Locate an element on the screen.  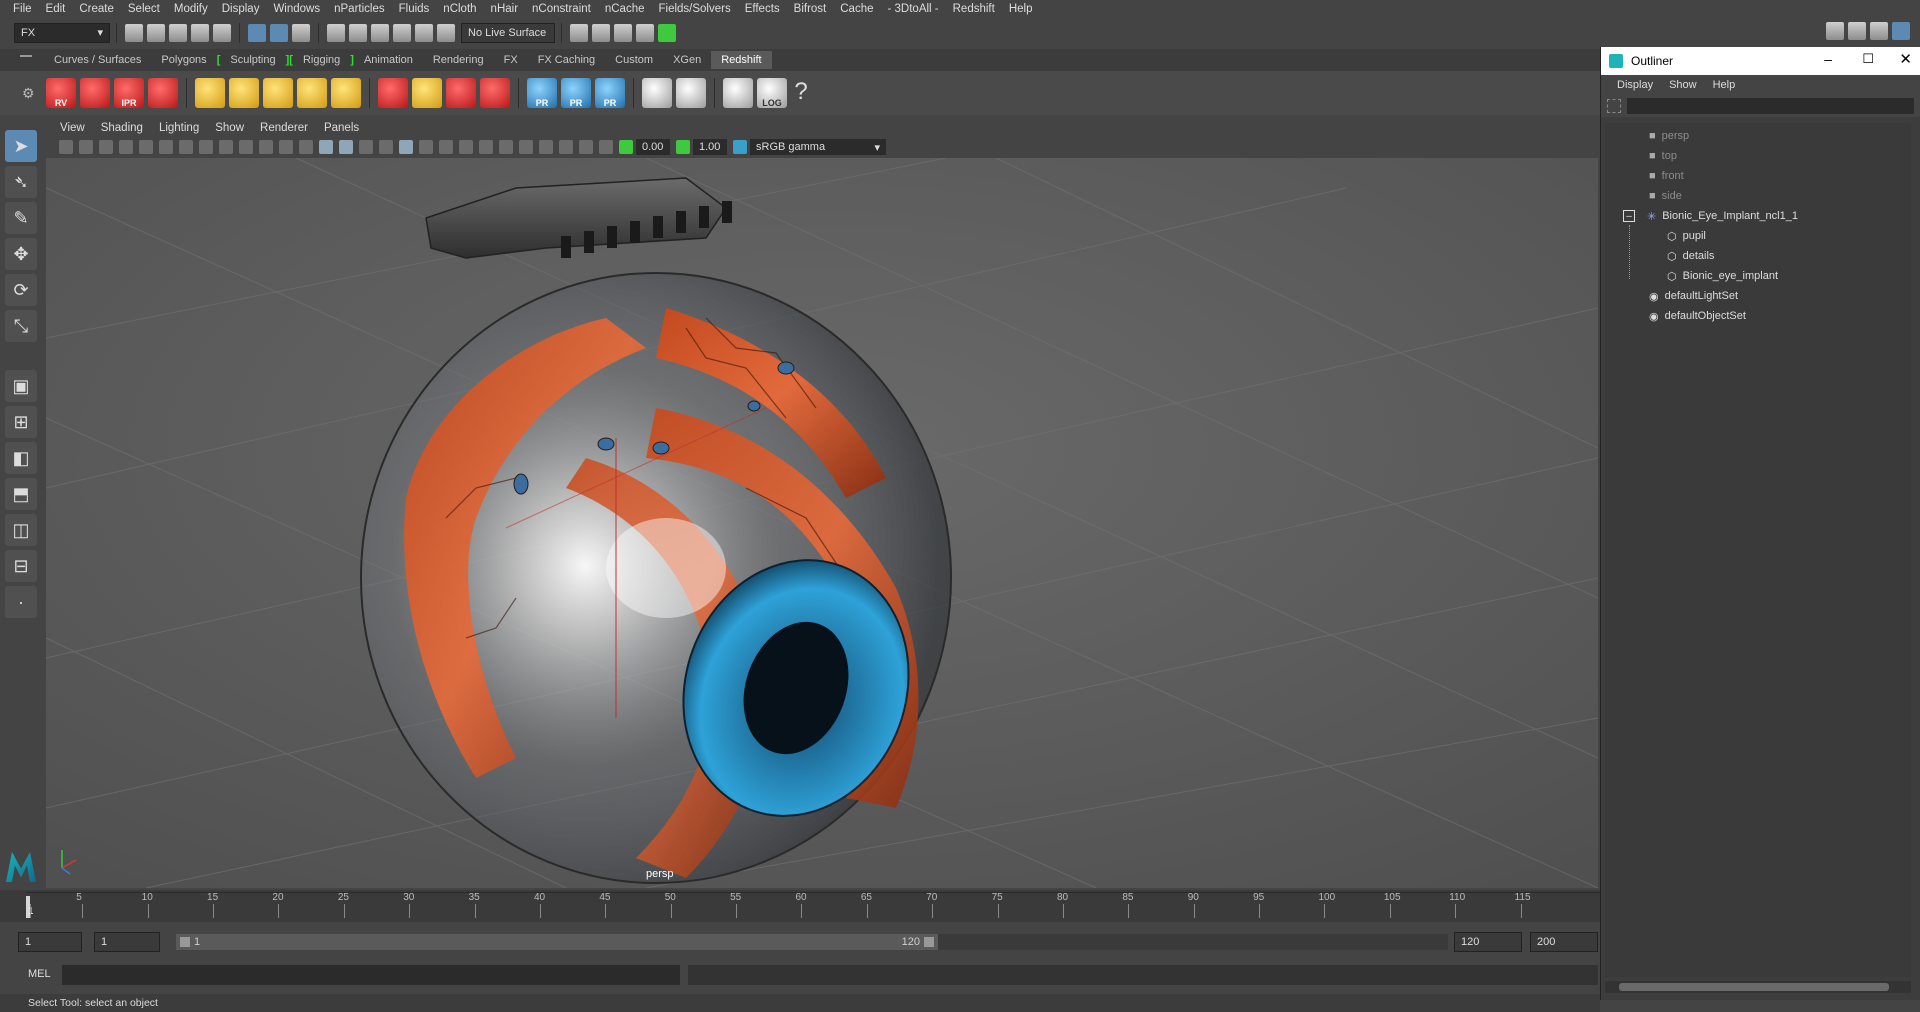
rs-portal-light-button is located at coordinates (244, 93).